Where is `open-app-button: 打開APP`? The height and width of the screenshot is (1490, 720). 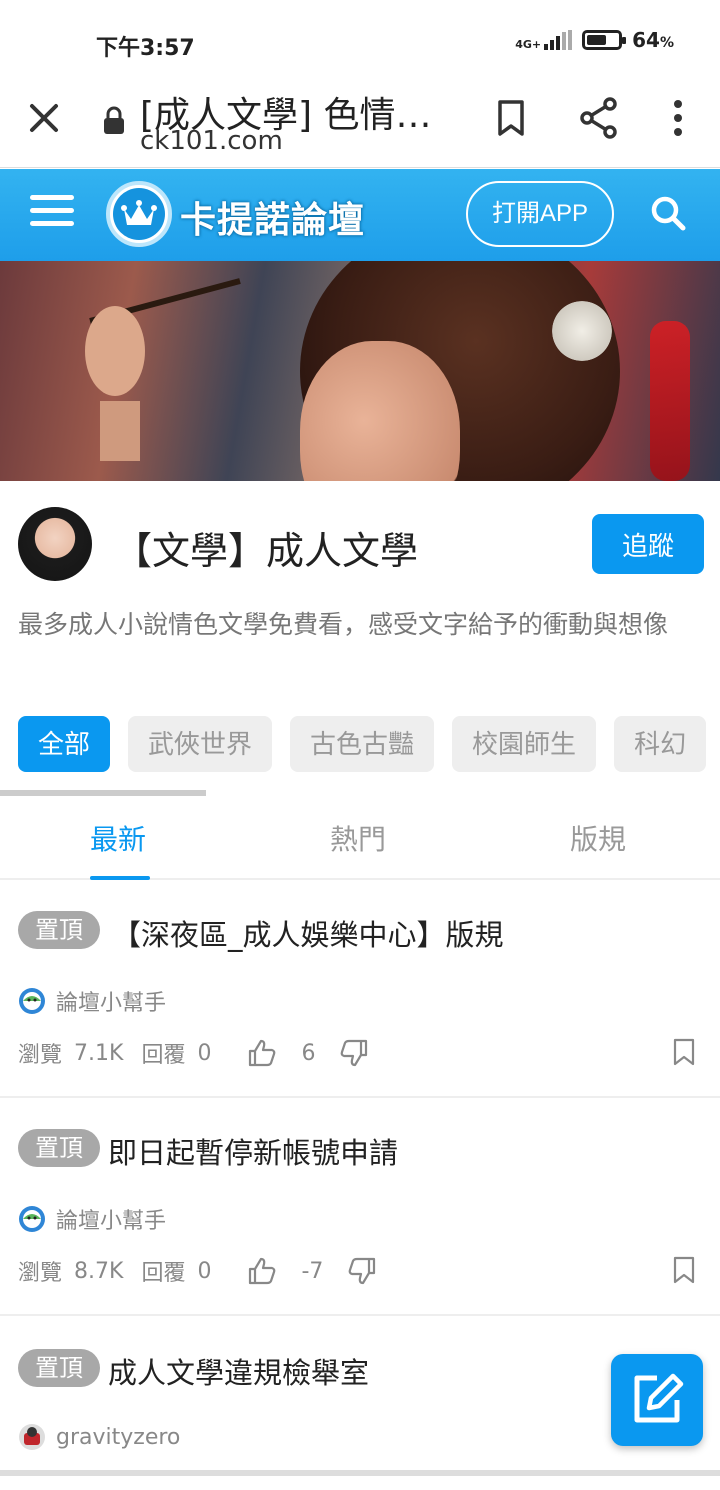 open-app-button: 打開APP is located at coordinates (540, 214).